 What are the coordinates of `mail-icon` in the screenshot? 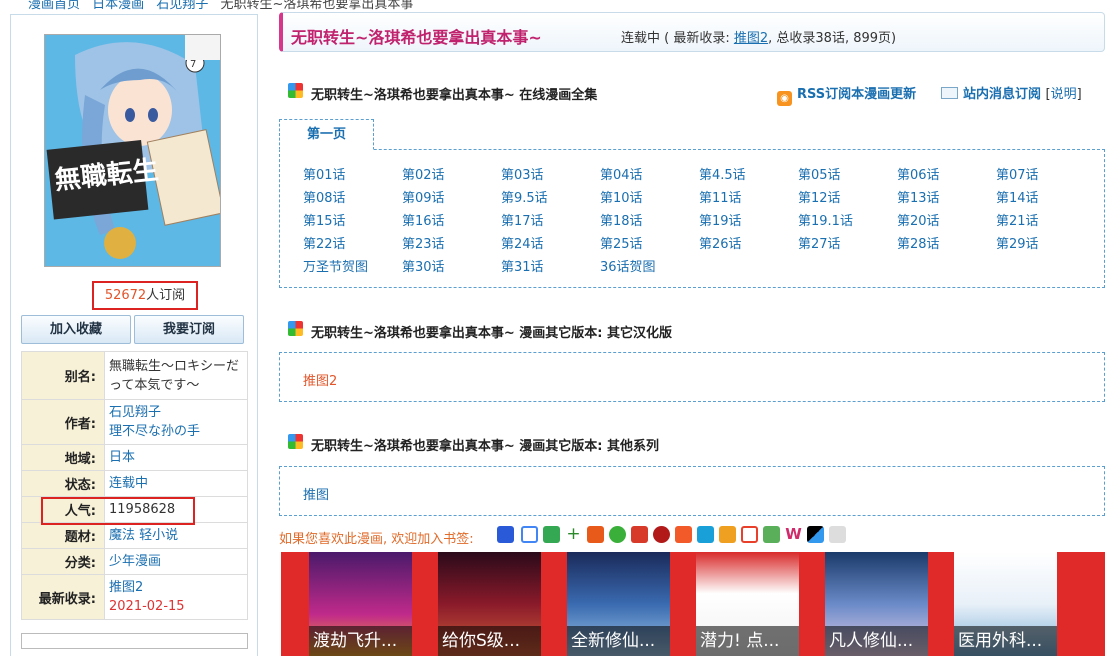 It's located at (949, 93).